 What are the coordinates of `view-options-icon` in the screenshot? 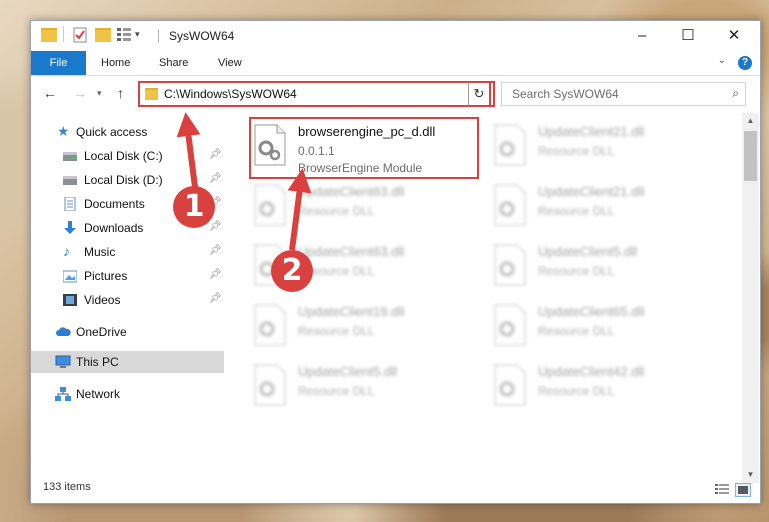 It's located at (124, 35).